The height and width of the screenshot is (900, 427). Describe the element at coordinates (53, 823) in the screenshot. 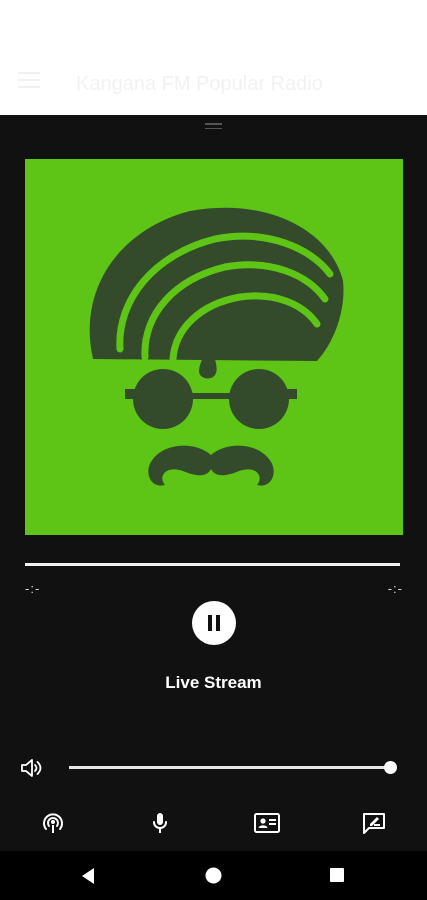

I see `podcast-icon` at that location.